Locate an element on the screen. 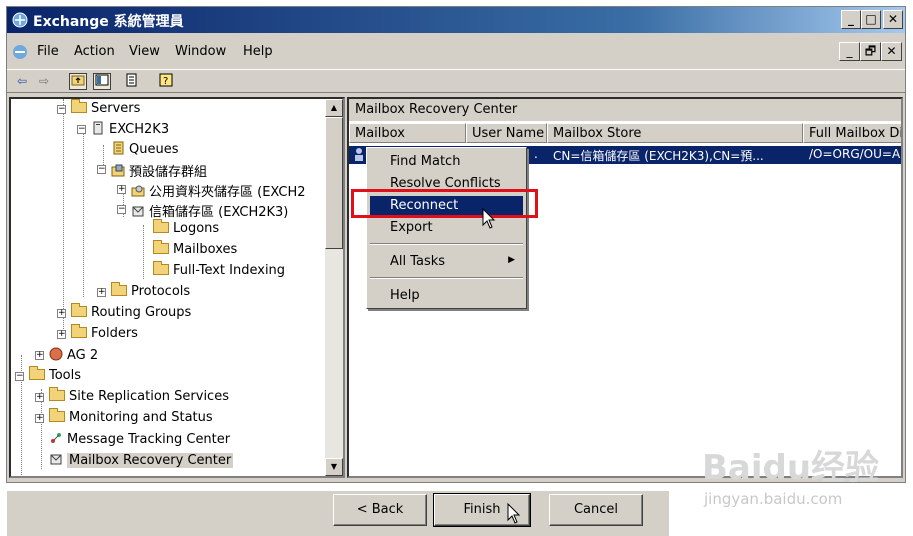  watermark-logo: Baidu经验 is located at coordinates (791, 468).